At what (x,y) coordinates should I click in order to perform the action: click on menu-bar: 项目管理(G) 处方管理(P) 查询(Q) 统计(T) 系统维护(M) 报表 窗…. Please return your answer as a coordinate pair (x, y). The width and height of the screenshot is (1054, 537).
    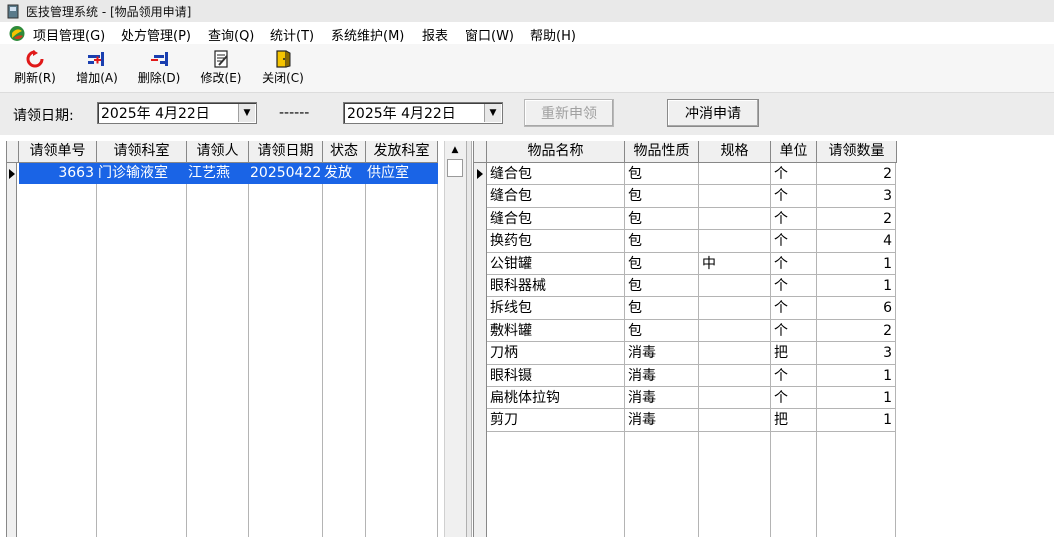
    Looking at the image, I should click on (527, 33).